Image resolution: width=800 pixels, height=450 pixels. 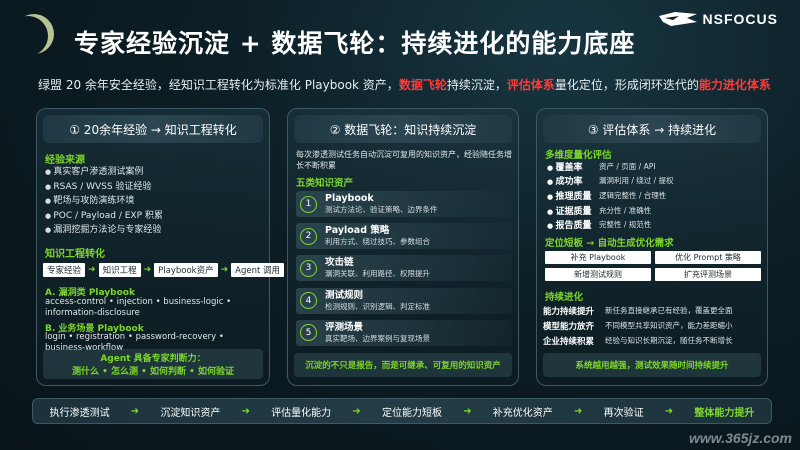 What do you see at coordinates (377, 338) in the screenshot?
I see `step-desc: 真实靶场、边界案例与复现场景` at bounding box center [377, 338].